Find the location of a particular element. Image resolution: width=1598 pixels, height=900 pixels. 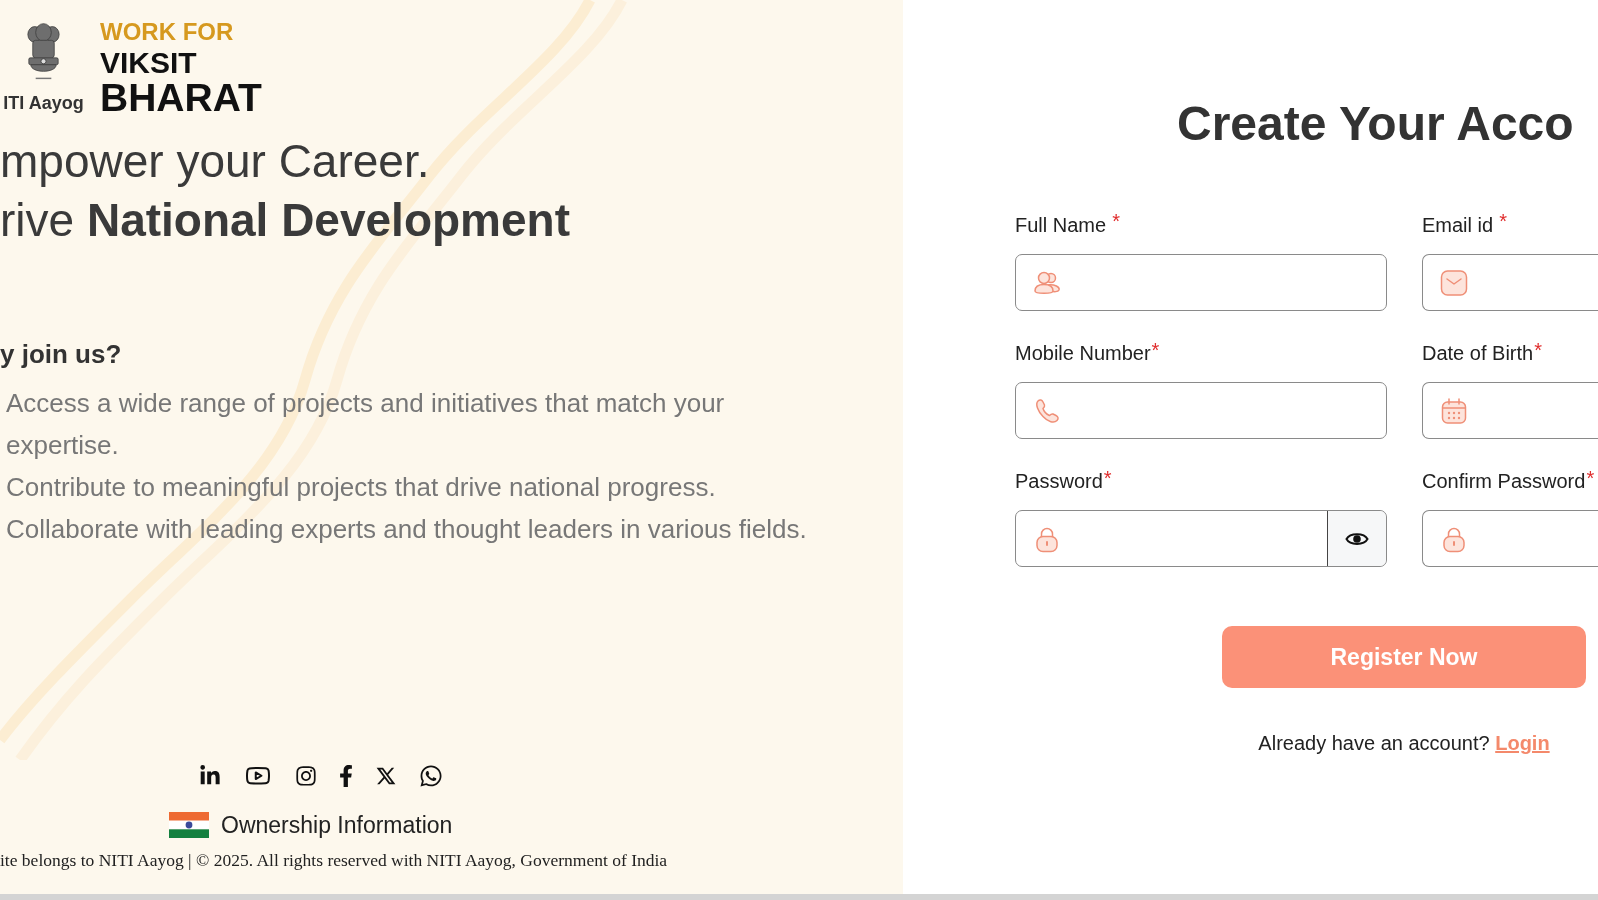

password-field is located at coordinates (1201, 538).